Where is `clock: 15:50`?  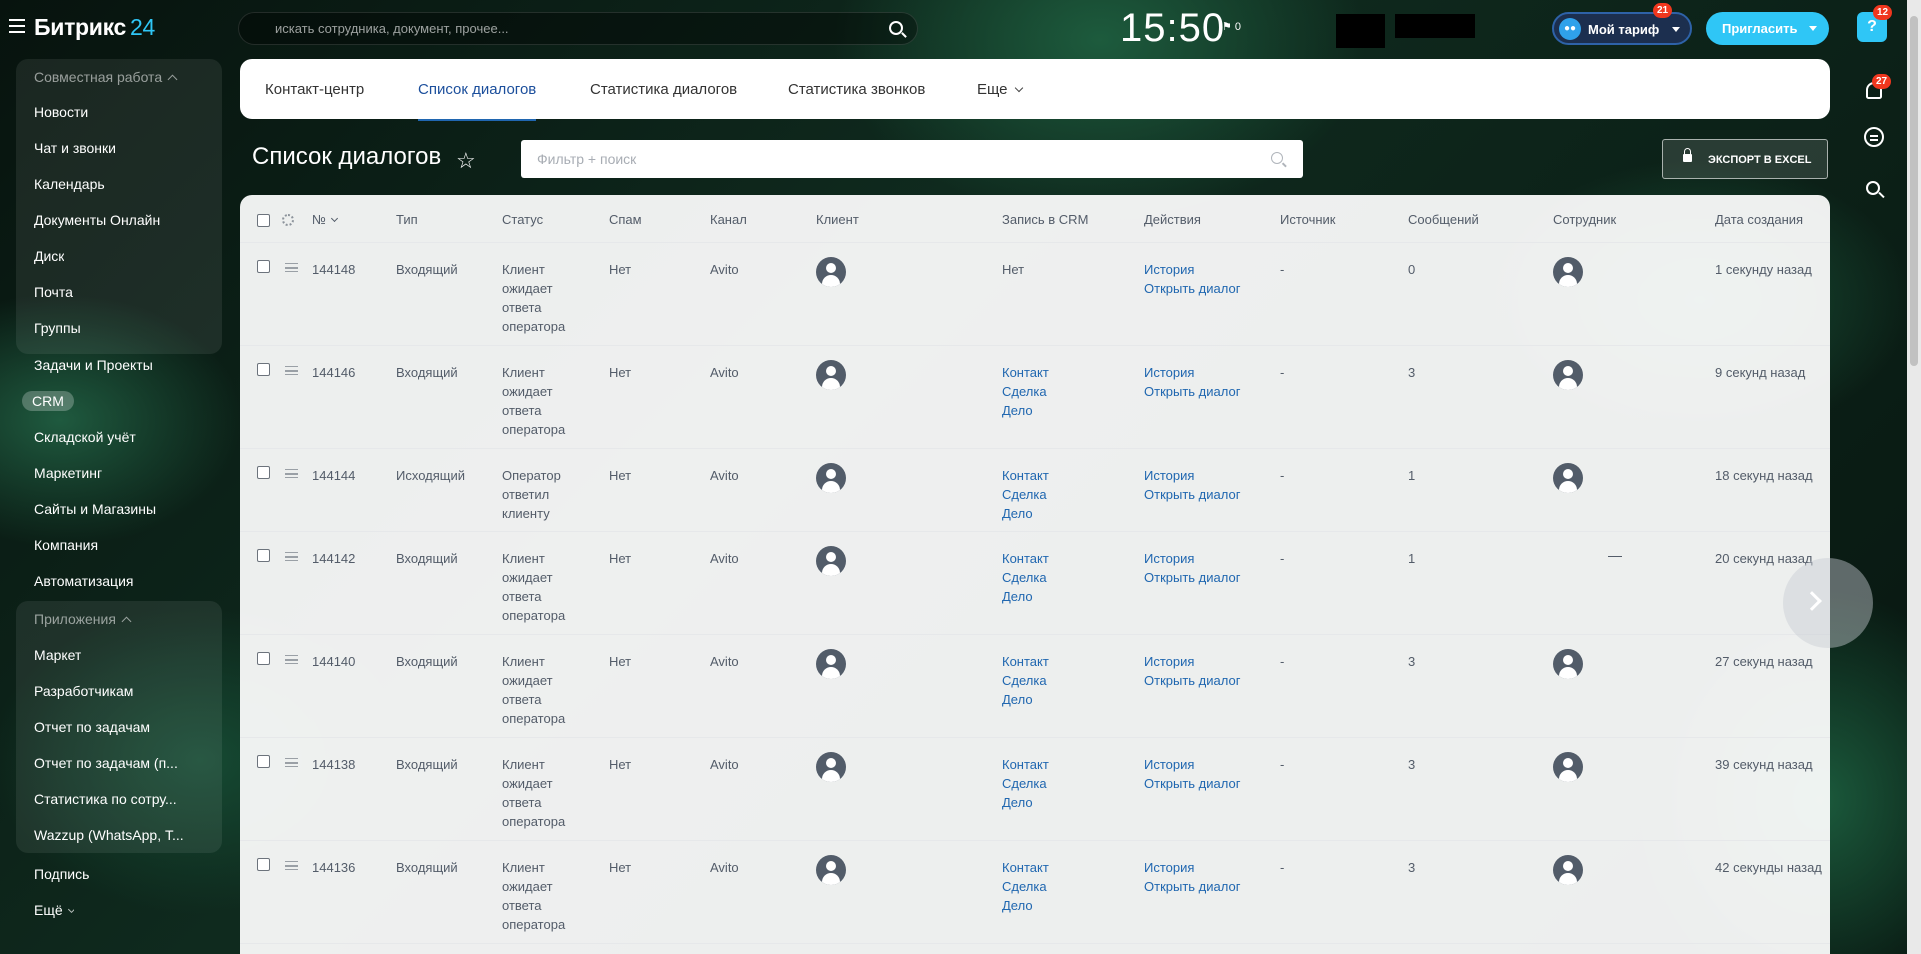 clock: 15:50 is located at coordinates (1172, 28).